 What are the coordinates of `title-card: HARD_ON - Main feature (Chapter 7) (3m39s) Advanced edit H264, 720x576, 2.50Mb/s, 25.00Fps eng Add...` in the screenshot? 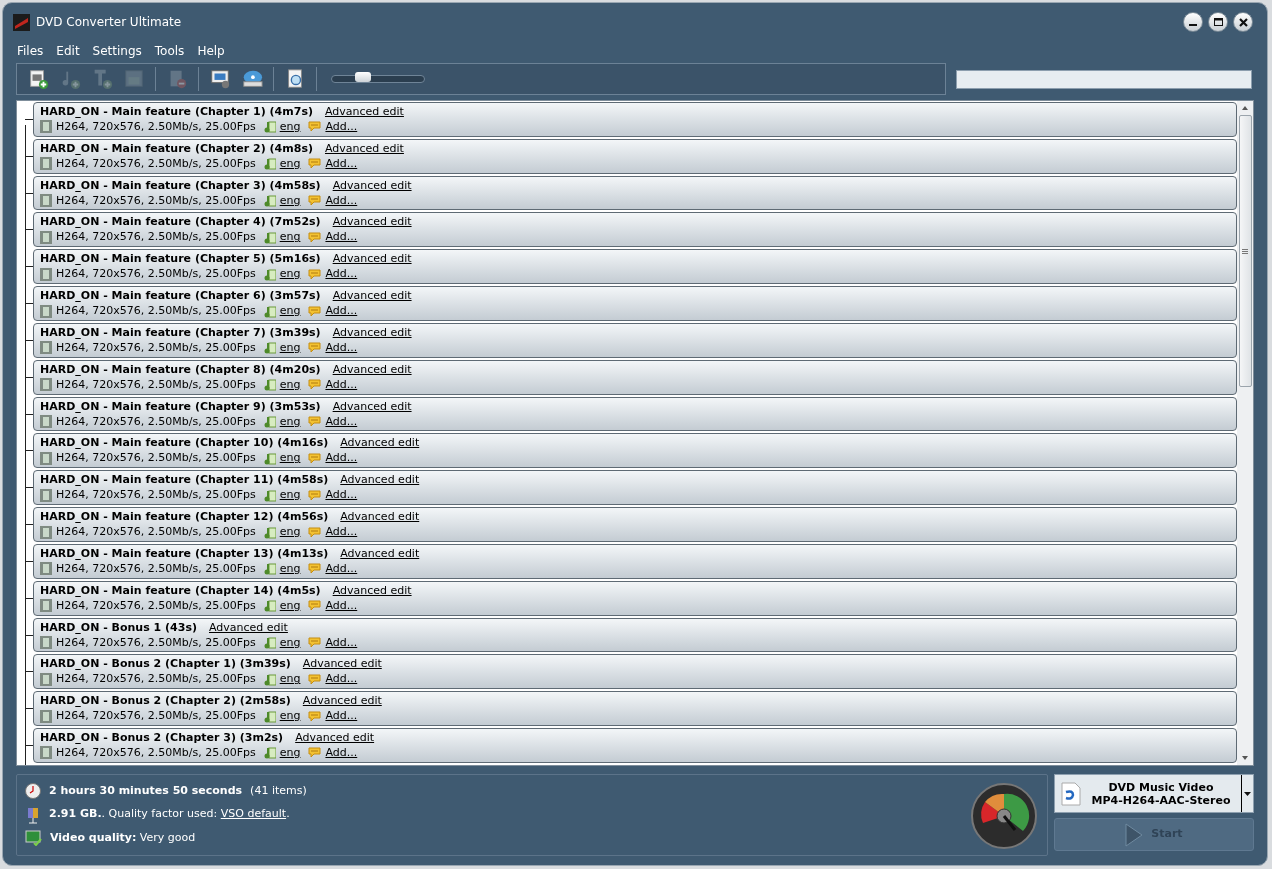 It's located at (635, 340).